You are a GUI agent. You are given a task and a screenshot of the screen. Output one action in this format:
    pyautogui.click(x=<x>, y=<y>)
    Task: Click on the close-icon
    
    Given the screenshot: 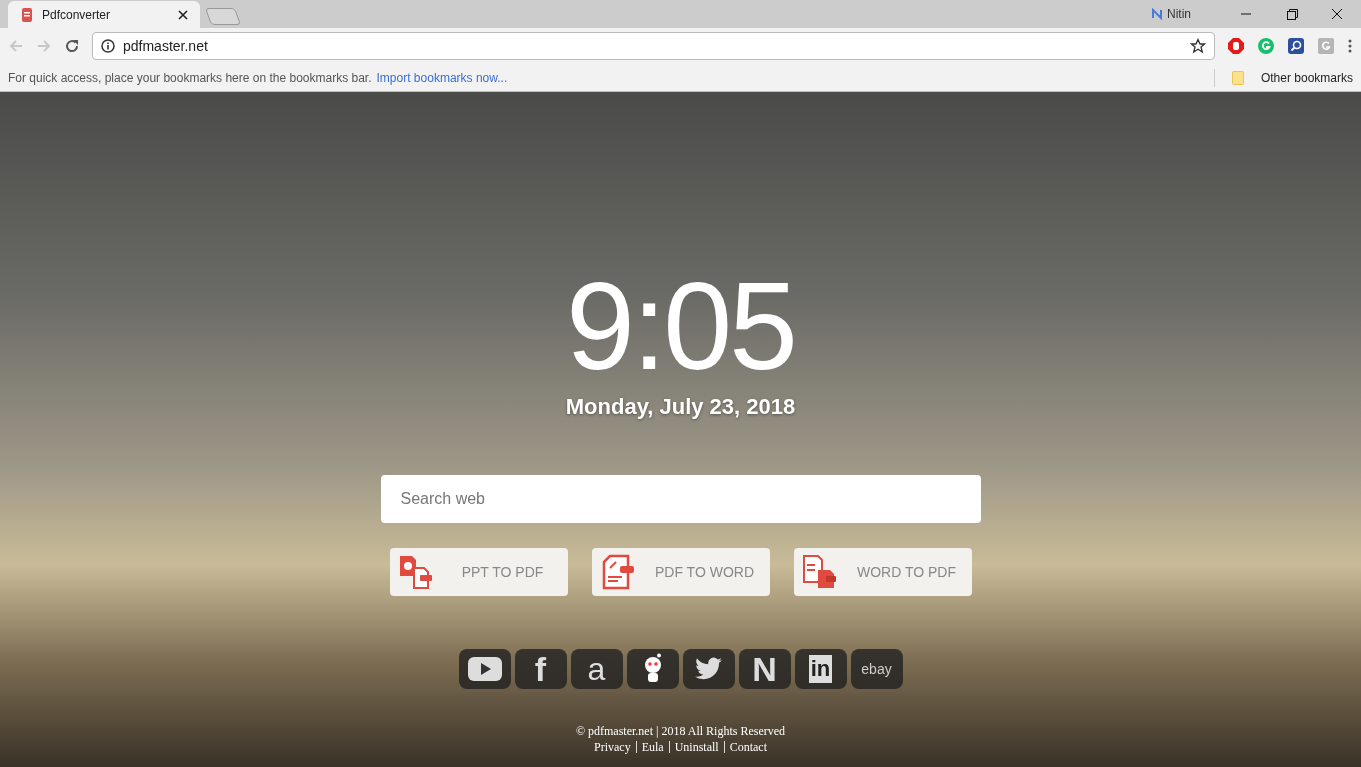 What is the action you would take?
    pyautogui.click(x=183, y=14)
    